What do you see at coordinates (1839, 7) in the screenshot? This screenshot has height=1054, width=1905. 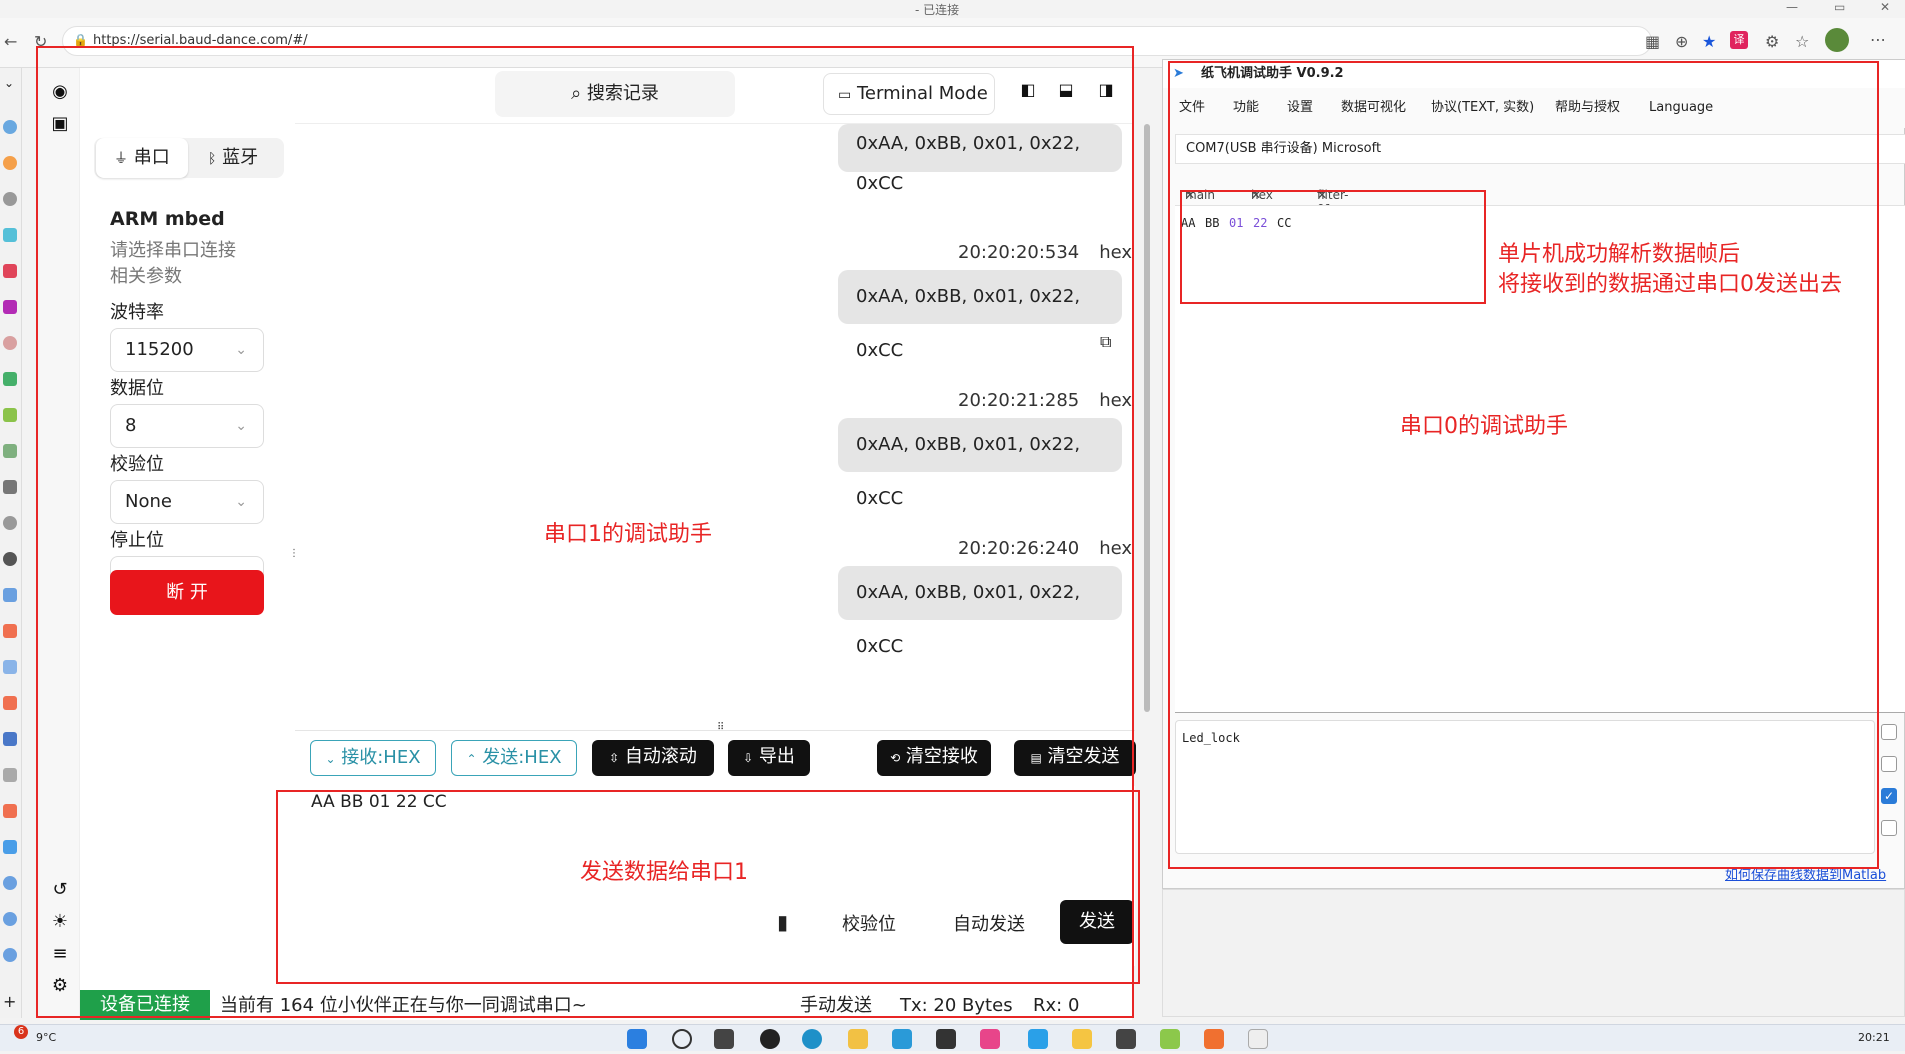 I see `maximize-icon: ▭` at bounding box center [1839, 7].